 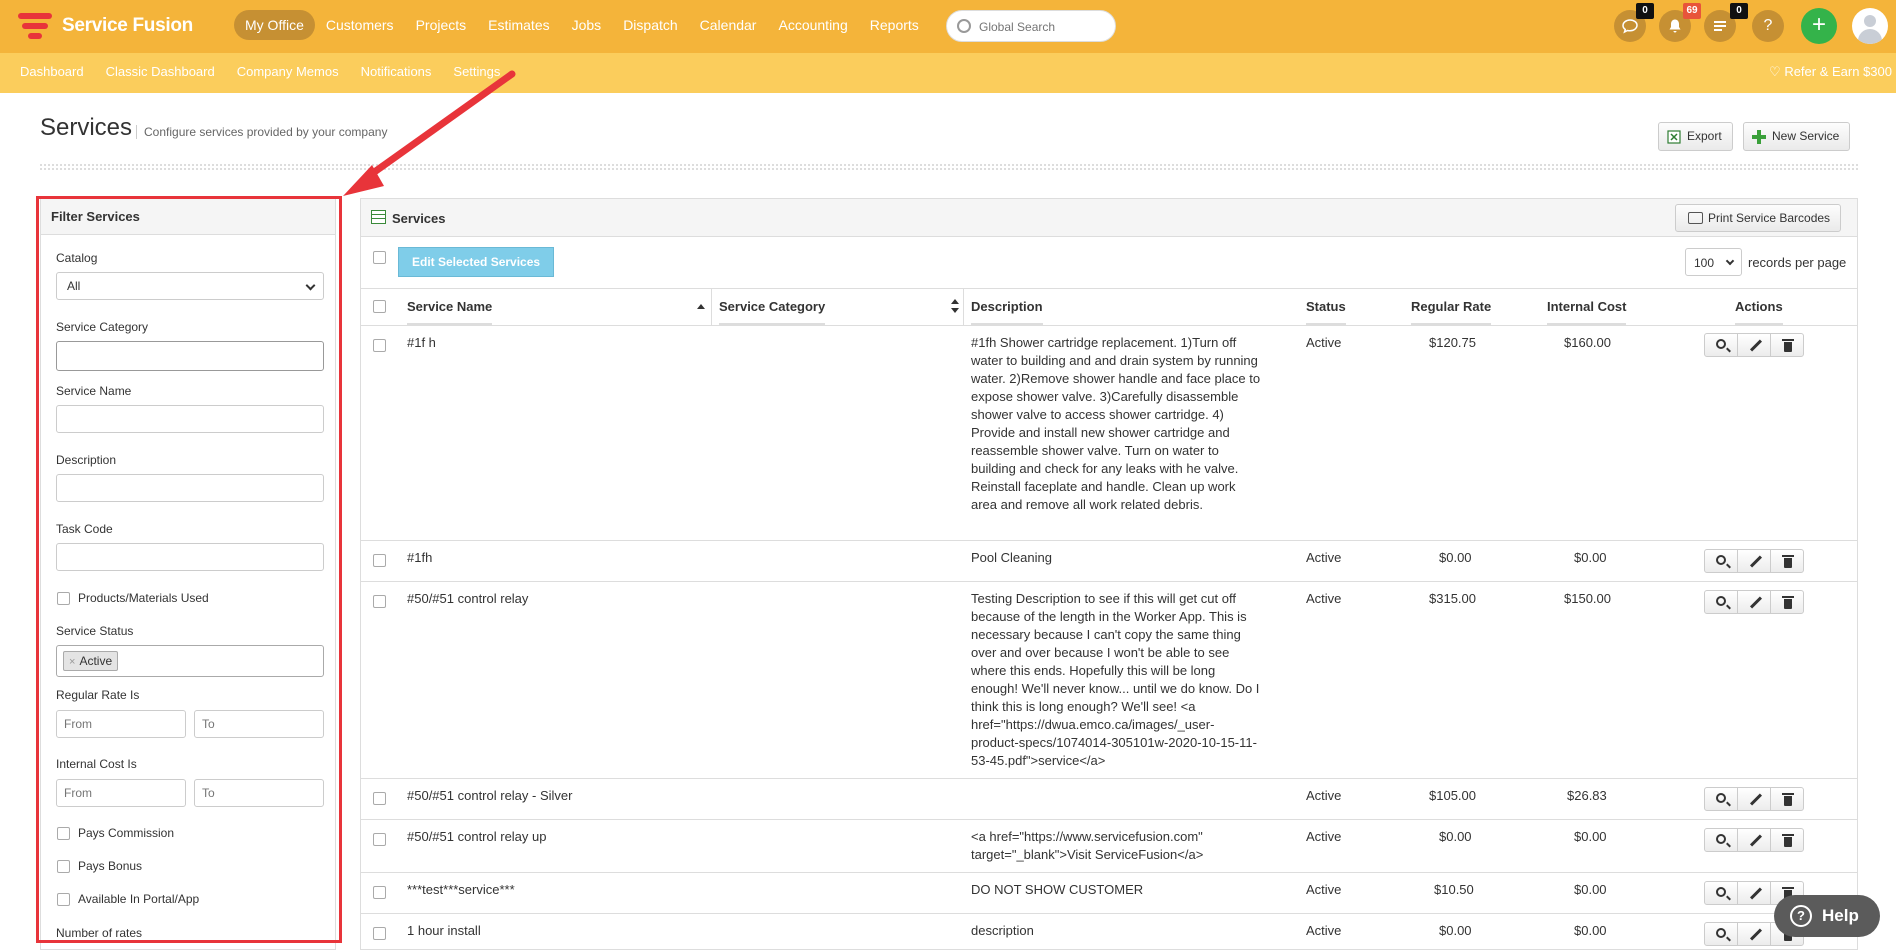 I want to click on nav-reports: Reports, so click(x=894, y=25).